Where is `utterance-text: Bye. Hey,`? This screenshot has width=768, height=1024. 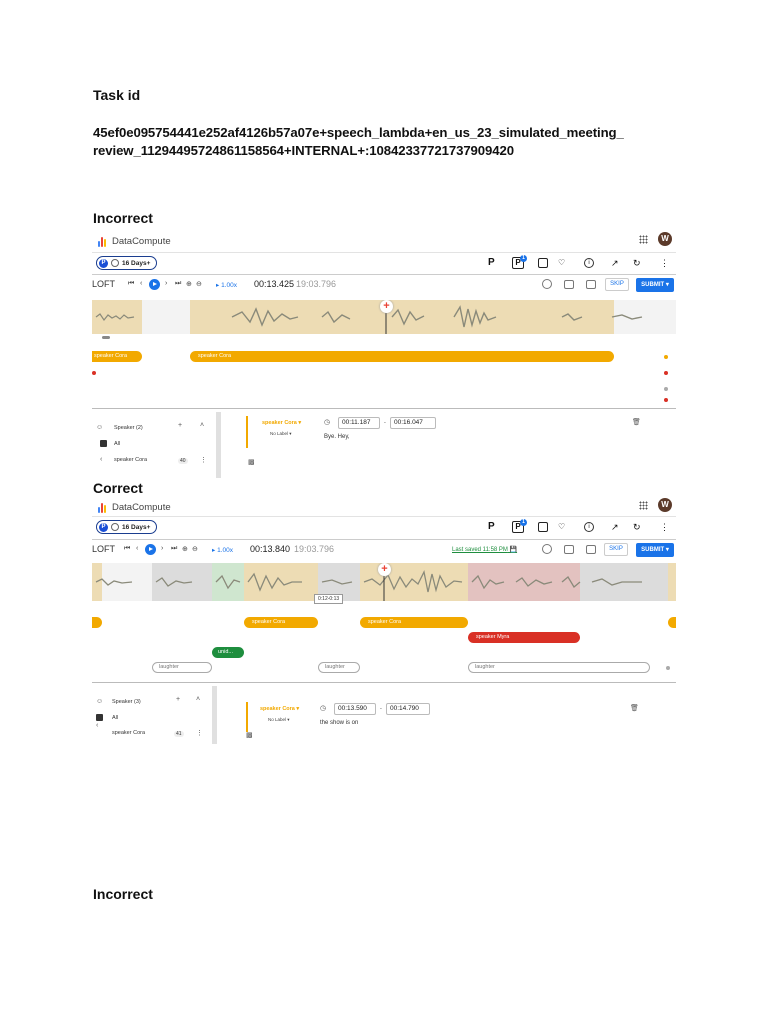 utterance-text: Bye. Hey, is located at coordinates (337, 437).